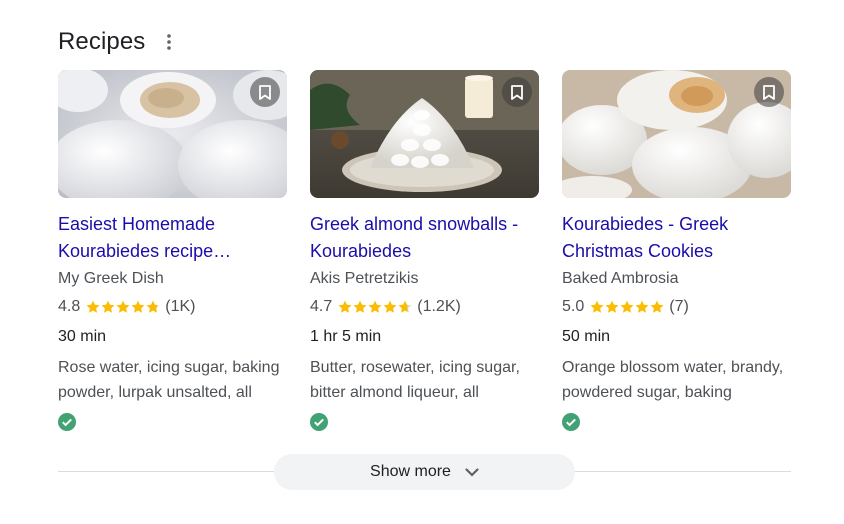  I want to click on rating-row: 4.8 (1K), so click(172, 307).